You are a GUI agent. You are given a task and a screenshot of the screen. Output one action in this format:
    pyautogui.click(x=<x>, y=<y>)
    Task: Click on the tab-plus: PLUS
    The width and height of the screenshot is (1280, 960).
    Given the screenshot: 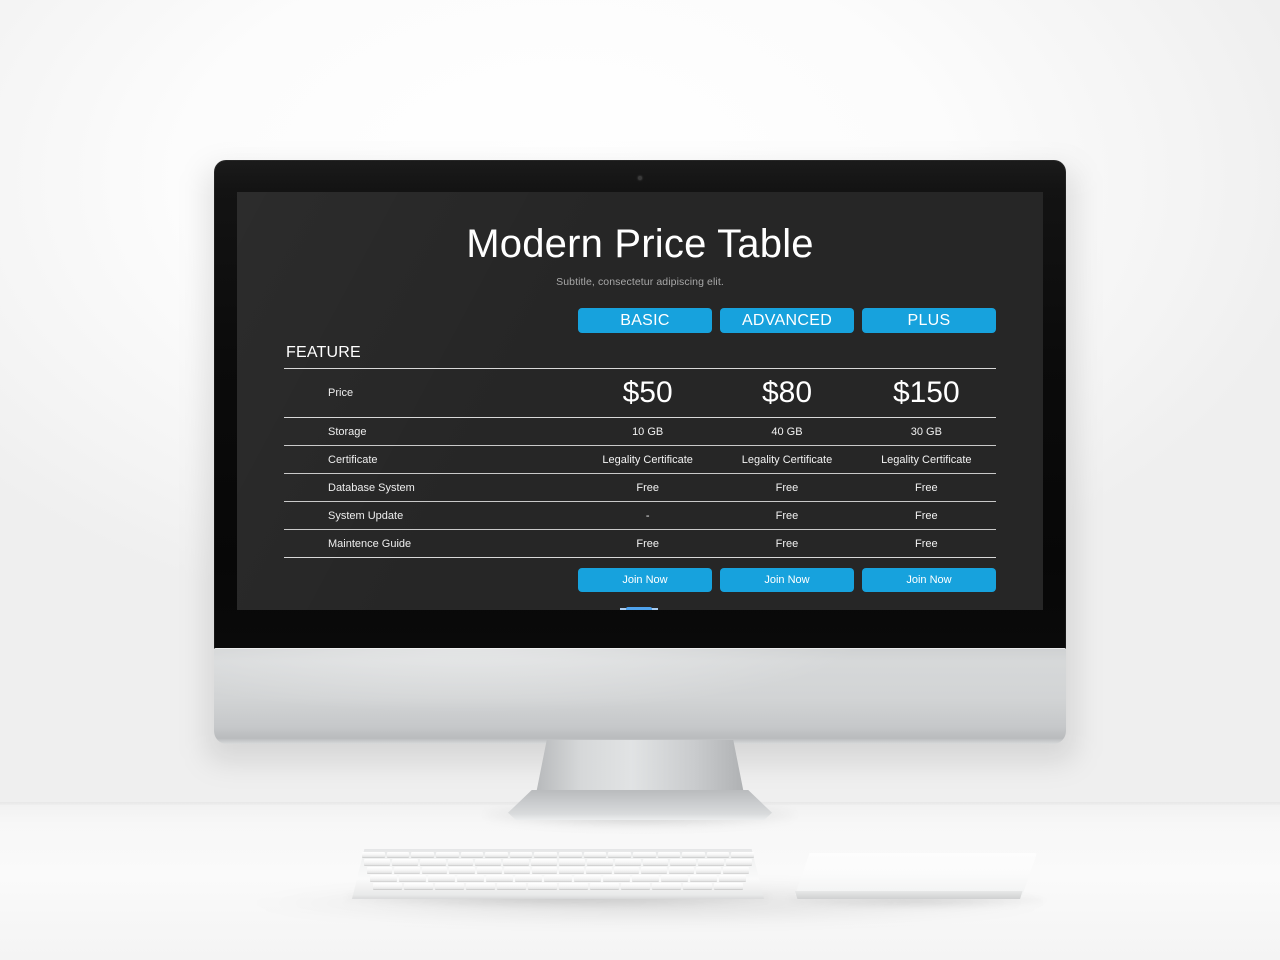 What is the action you would take?
    pyautogui.click(x=929, y=320)
    